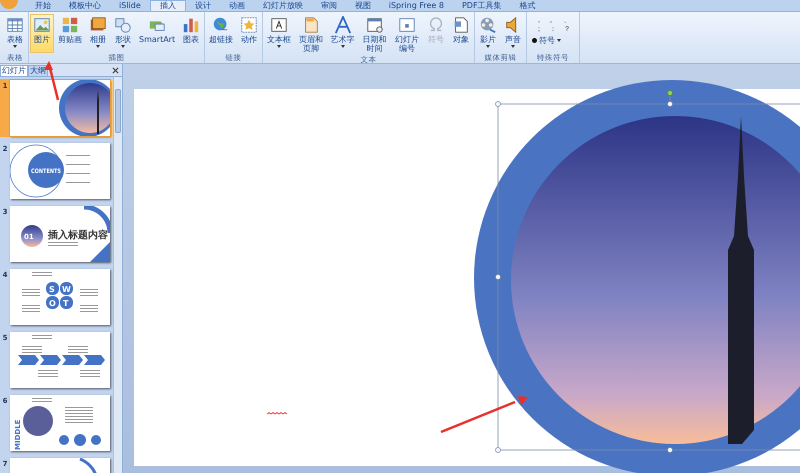 The image size is (800, 473). Describe the element at coordinates (70, 25) in the screenshot. I see `clip-art-icon` at that location.